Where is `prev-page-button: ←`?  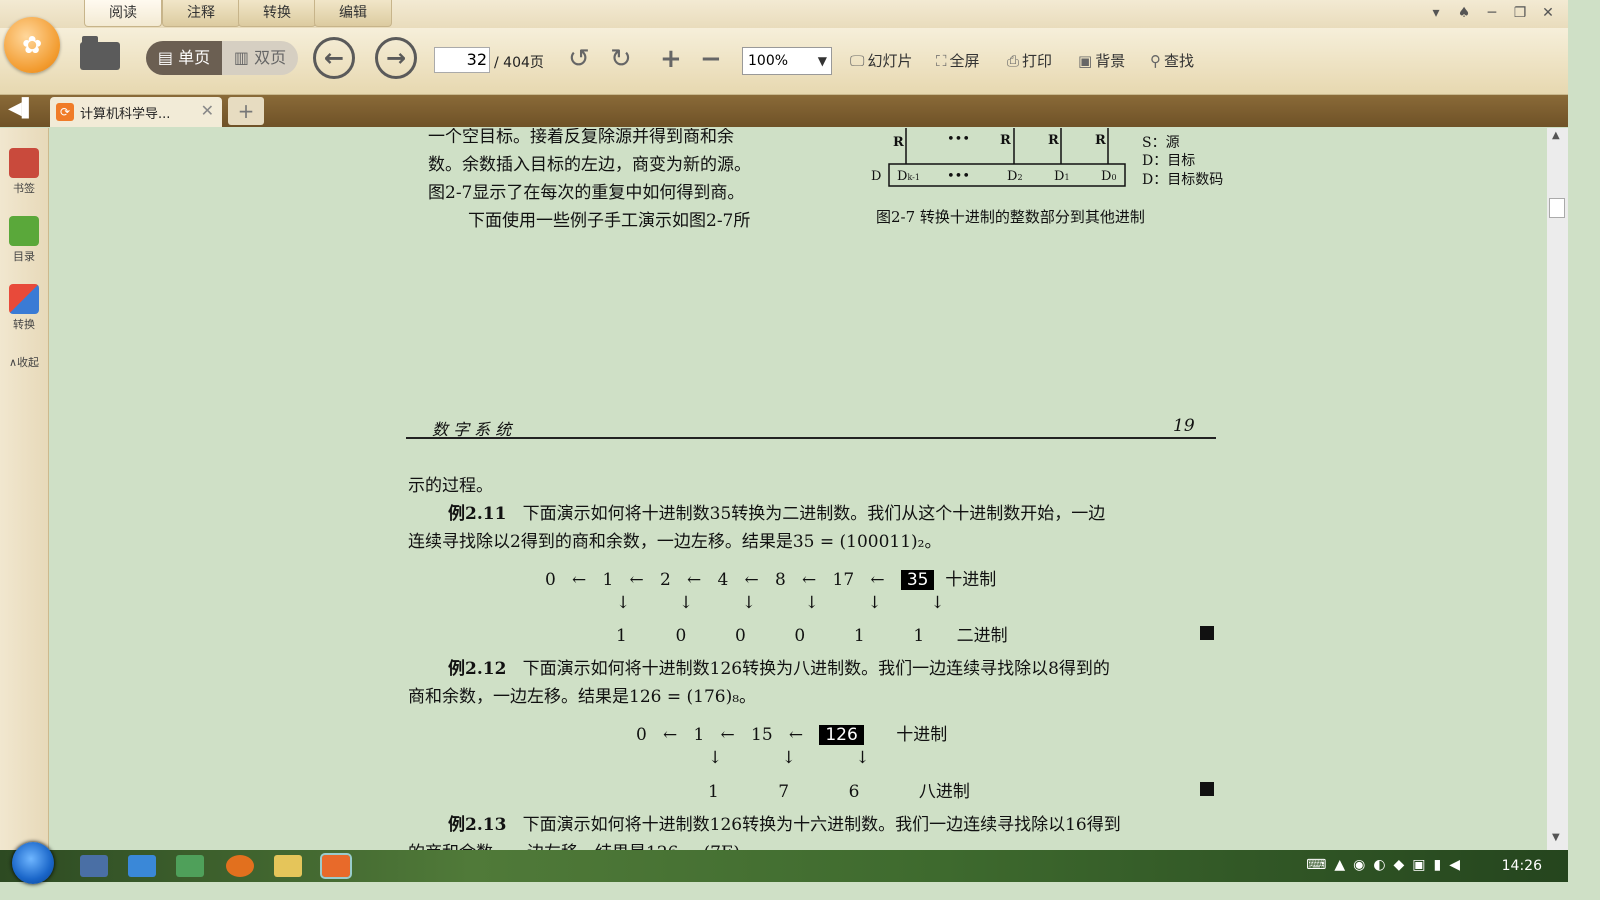
prev-page-button: ← is located at coordinates (334, 58).